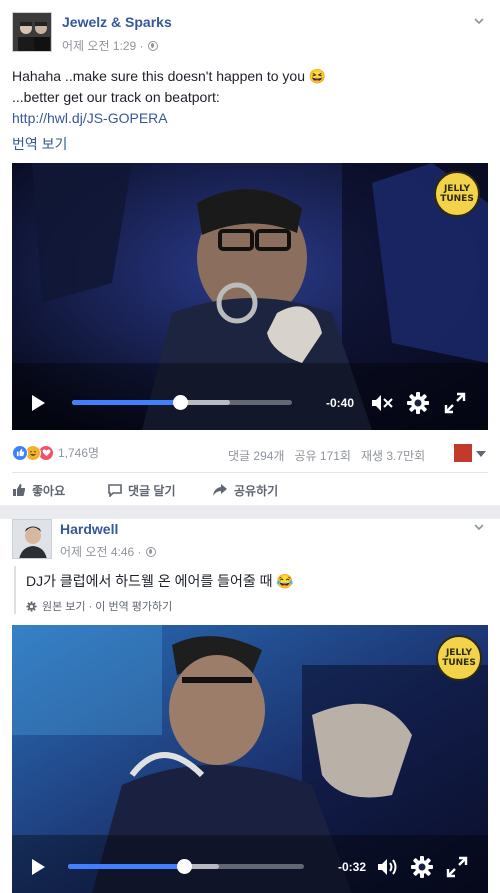 The width and height of the screenshot is (500, 893). I want to click on view-count: 재생 3.7만회, so click(393, 456).